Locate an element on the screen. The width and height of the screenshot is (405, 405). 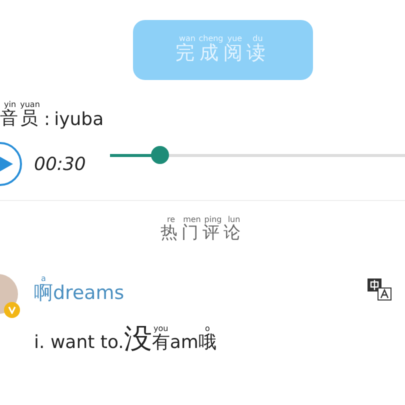
username: 啊 a dreams is located at coordinates (79, 290).